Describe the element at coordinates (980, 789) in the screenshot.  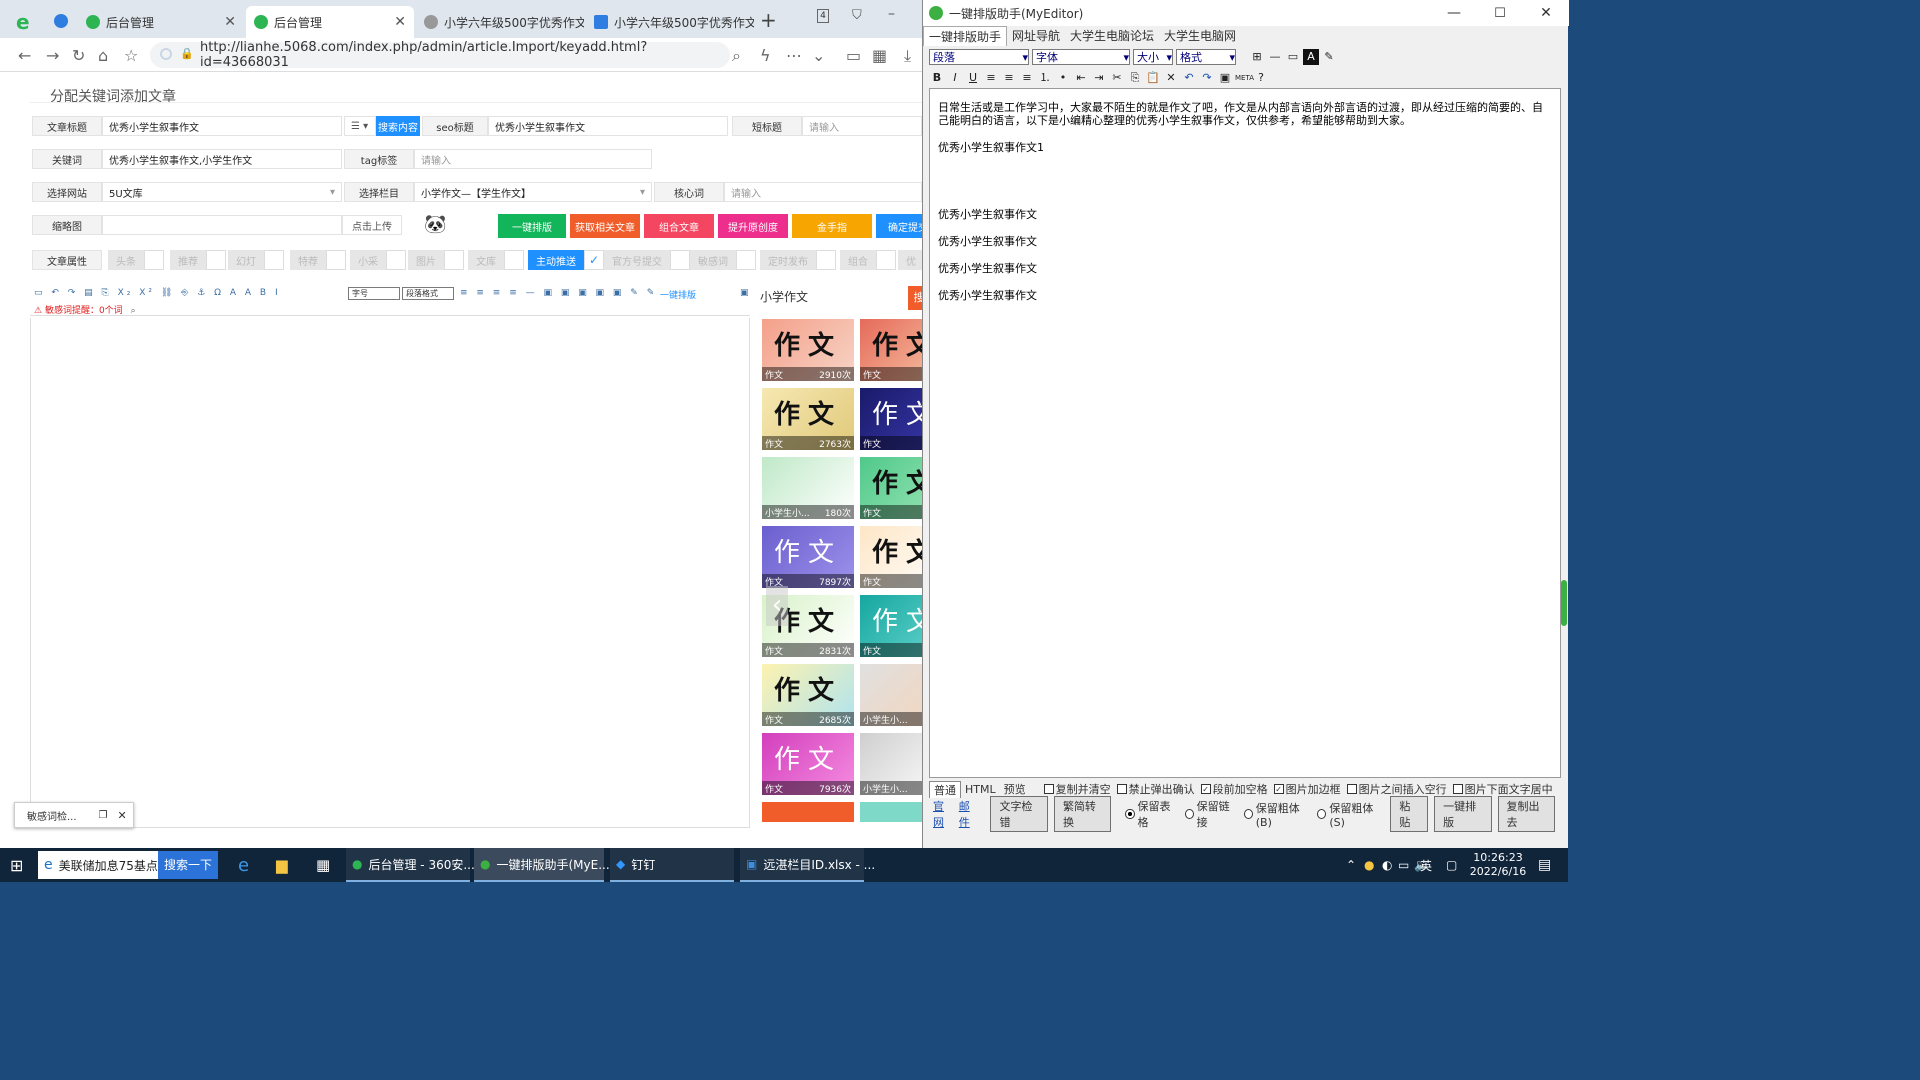
I see `tab-html: HTML` at that location.